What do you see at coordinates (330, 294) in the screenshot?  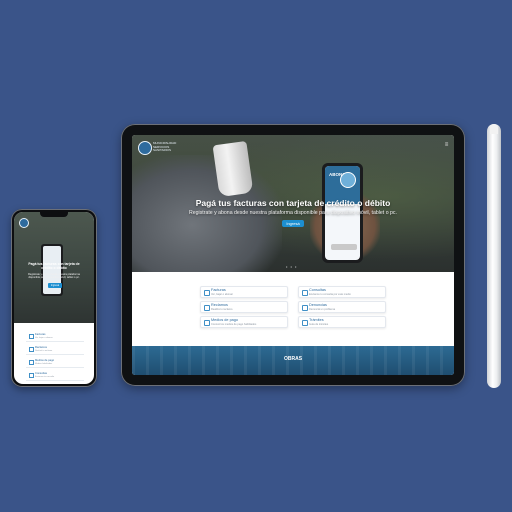 I see `card-description: Envianos tu consulta por este medio` at bounding box center [330, 294].